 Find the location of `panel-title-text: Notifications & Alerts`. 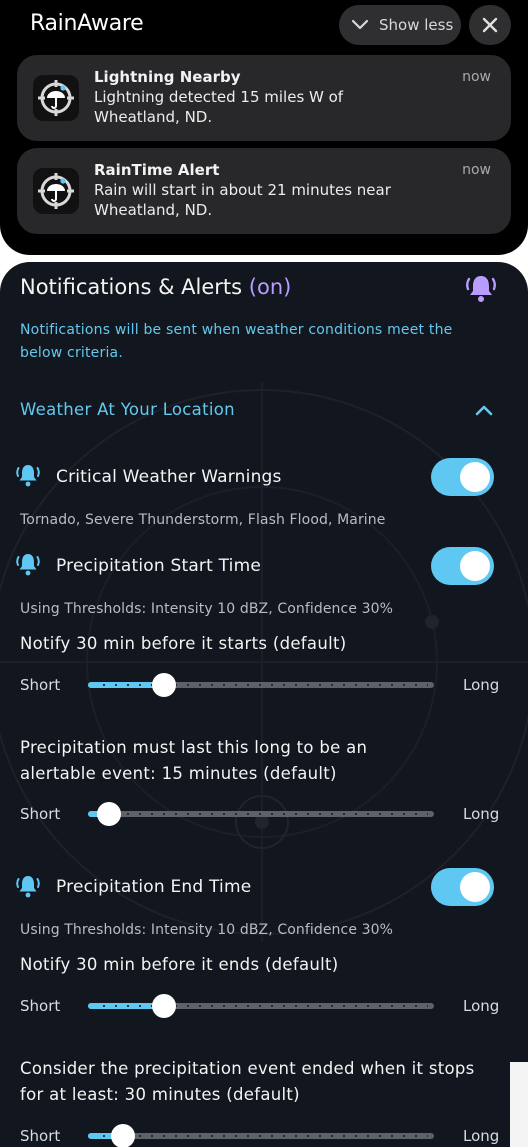

panel-title-text: Notifications & Alerts is located at coordinates (131, 287).